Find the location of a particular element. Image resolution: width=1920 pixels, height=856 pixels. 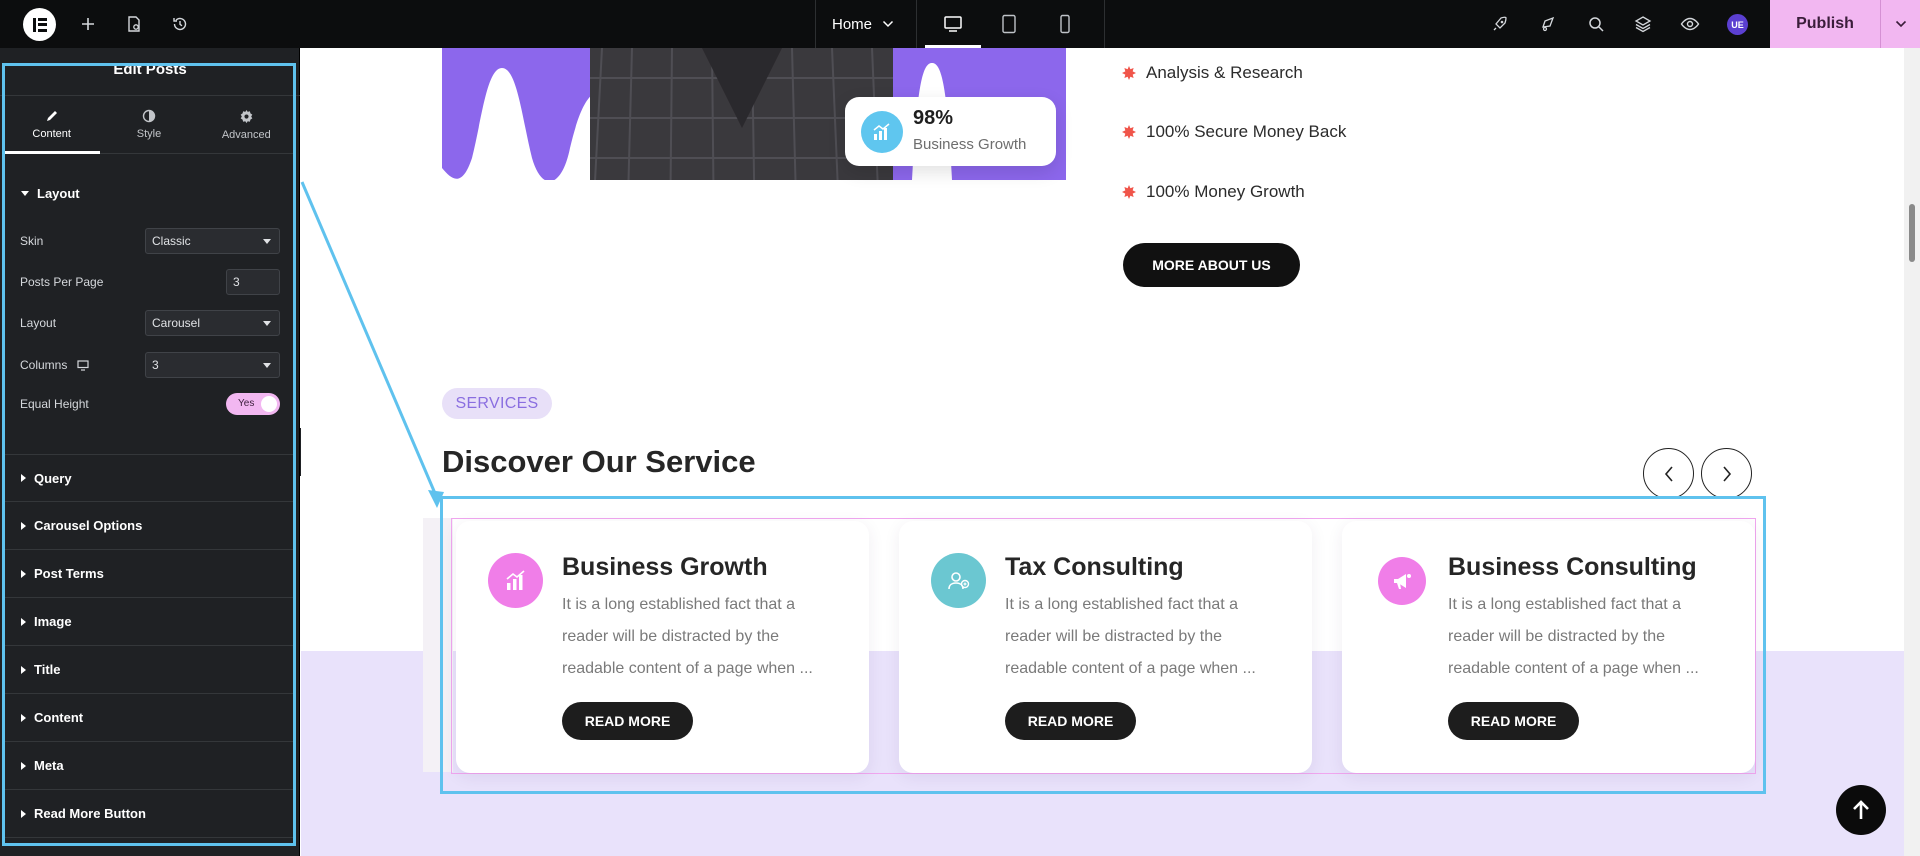

posts-per-page-label: Posts Per Page is located at coordinates (62, 282).